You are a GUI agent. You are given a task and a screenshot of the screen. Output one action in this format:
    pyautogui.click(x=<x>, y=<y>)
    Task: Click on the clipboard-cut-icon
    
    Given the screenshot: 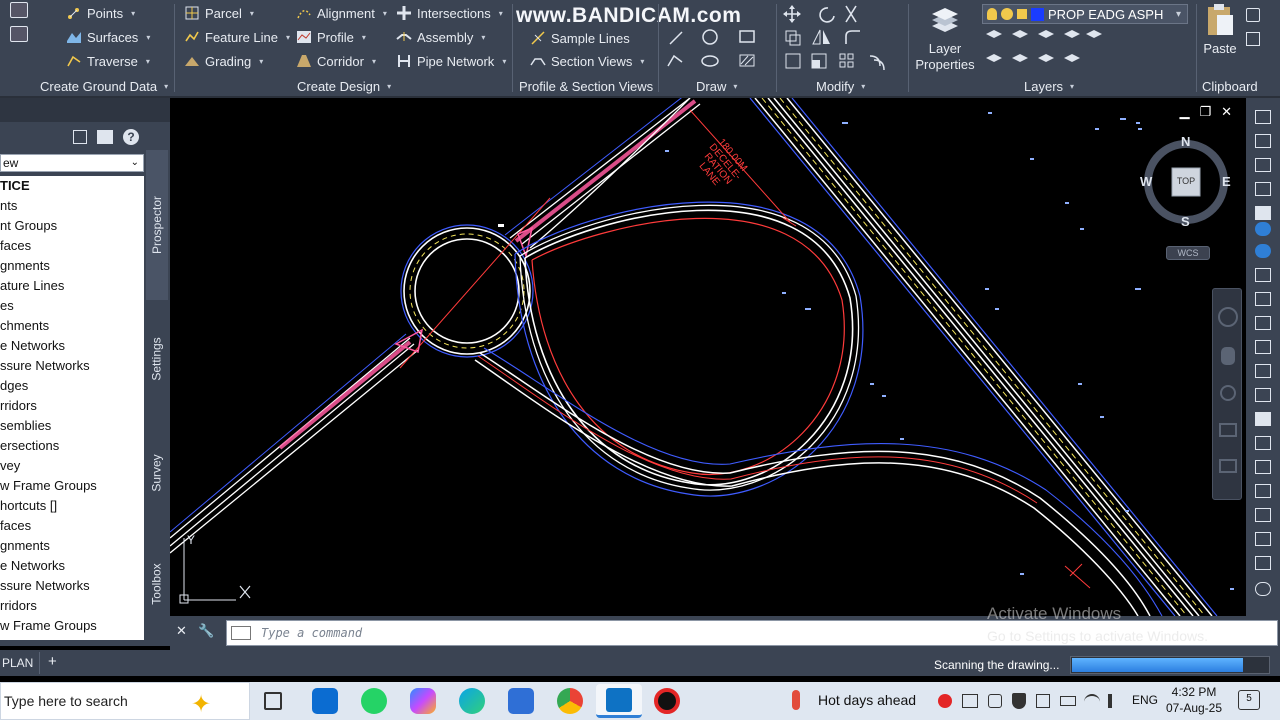 What is the action you would take?
    pyautogui.click(x=1253, y=15)
    